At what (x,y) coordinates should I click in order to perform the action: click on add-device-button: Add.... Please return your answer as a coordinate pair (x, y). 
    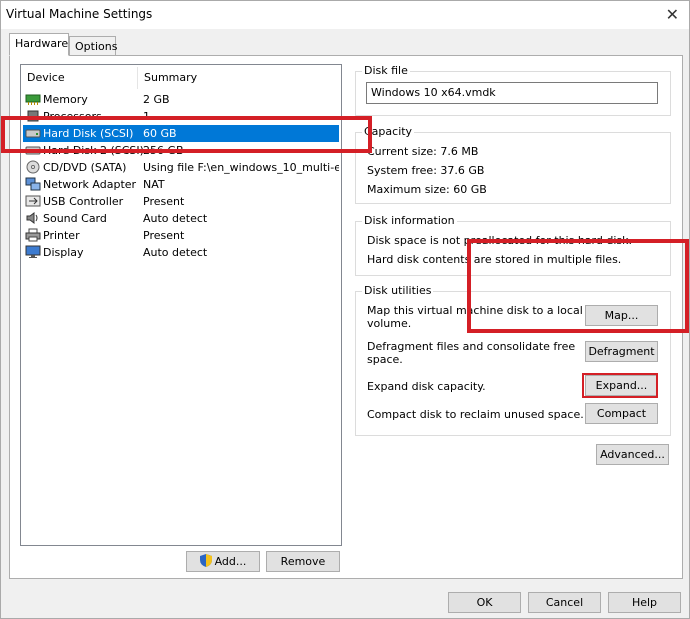
    Looking at the image, I should click on (223, 561).